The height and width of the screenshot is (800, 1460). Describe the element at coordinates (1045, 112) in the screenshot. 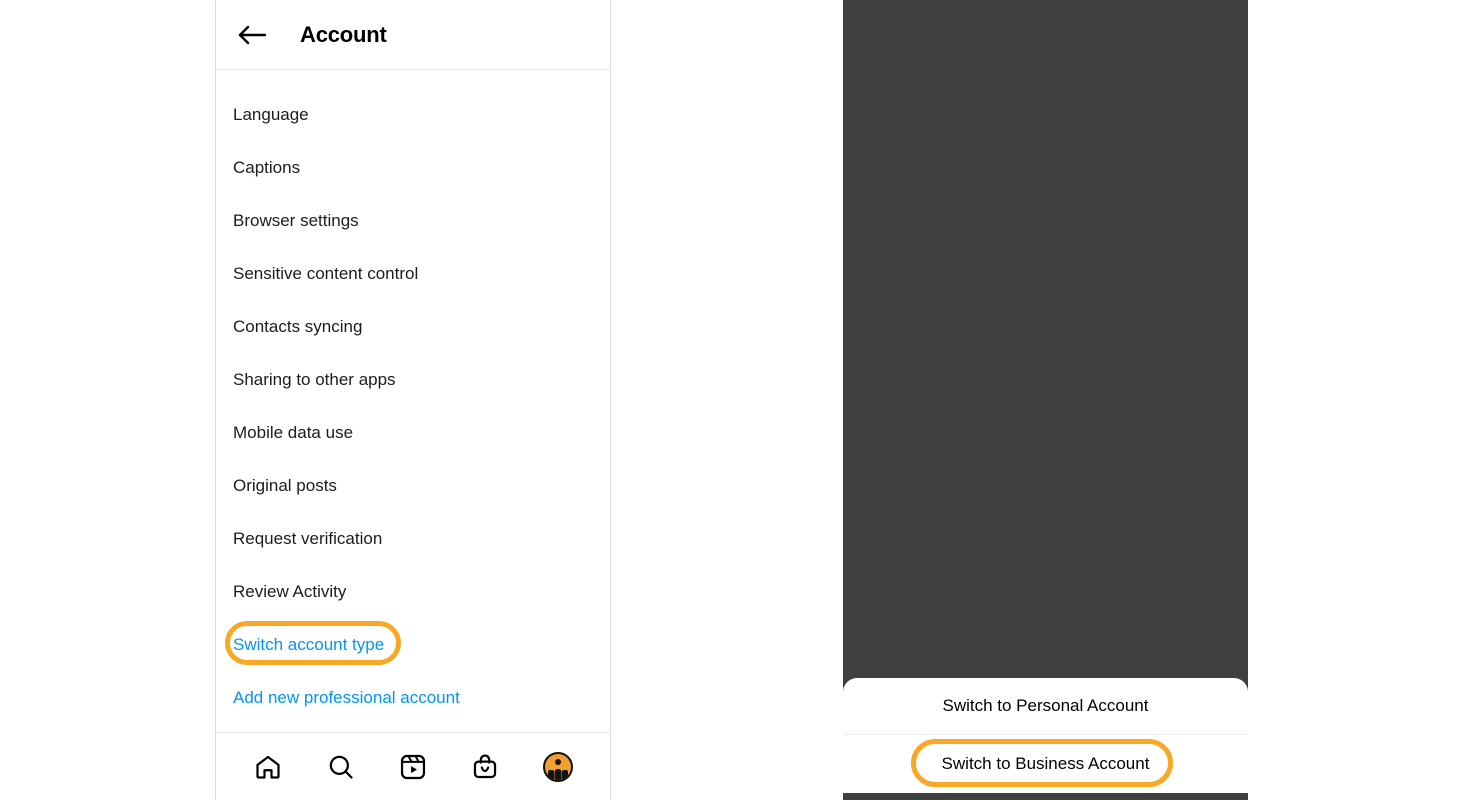

I see `list-item-account-status: Account status ›` at that location.